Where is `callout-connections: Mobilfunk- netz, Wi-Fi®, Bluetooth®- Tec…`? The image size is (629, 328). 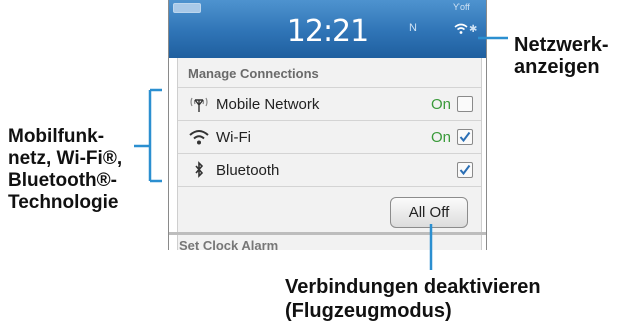 callout-connections: Mobilfunk- netz, Wi-Fi®, Bluetooth®- Tec… is located at coordinates (65, 169).